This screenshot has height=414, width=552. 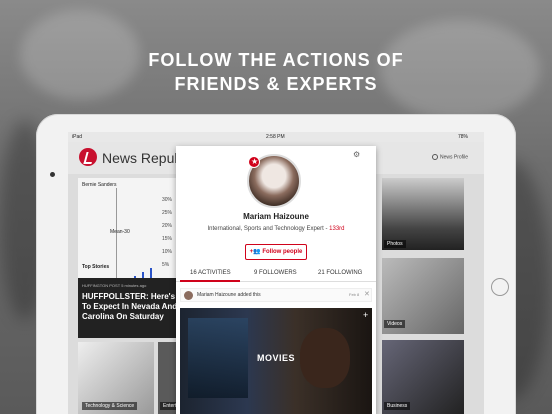 I want to click on tab-followers: 9 FOLLOWERS, so click(x=275, y=273).